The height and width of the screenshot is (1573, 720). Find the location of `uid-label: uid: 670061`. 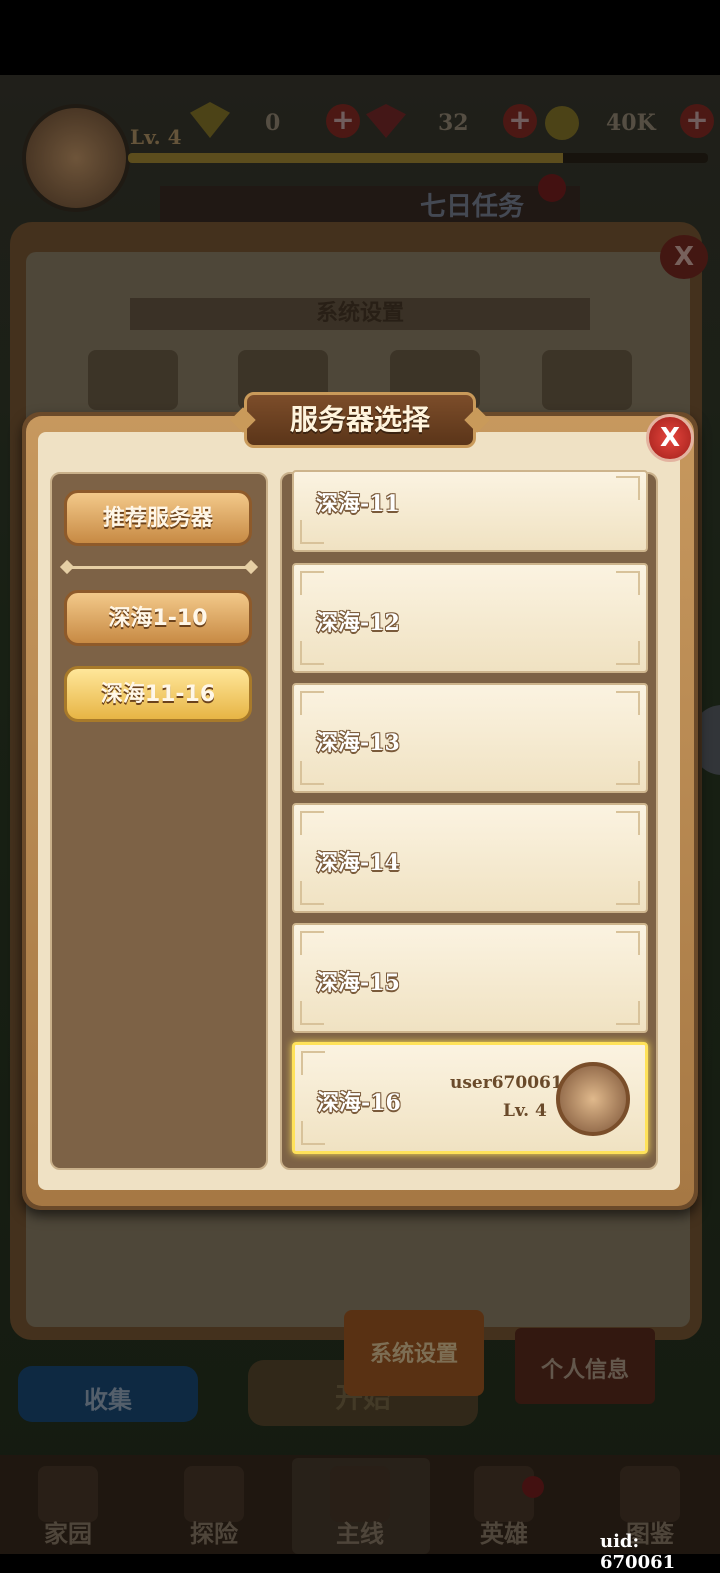

uid-label: uid: 670061 is located at coordinates (638, 1552).